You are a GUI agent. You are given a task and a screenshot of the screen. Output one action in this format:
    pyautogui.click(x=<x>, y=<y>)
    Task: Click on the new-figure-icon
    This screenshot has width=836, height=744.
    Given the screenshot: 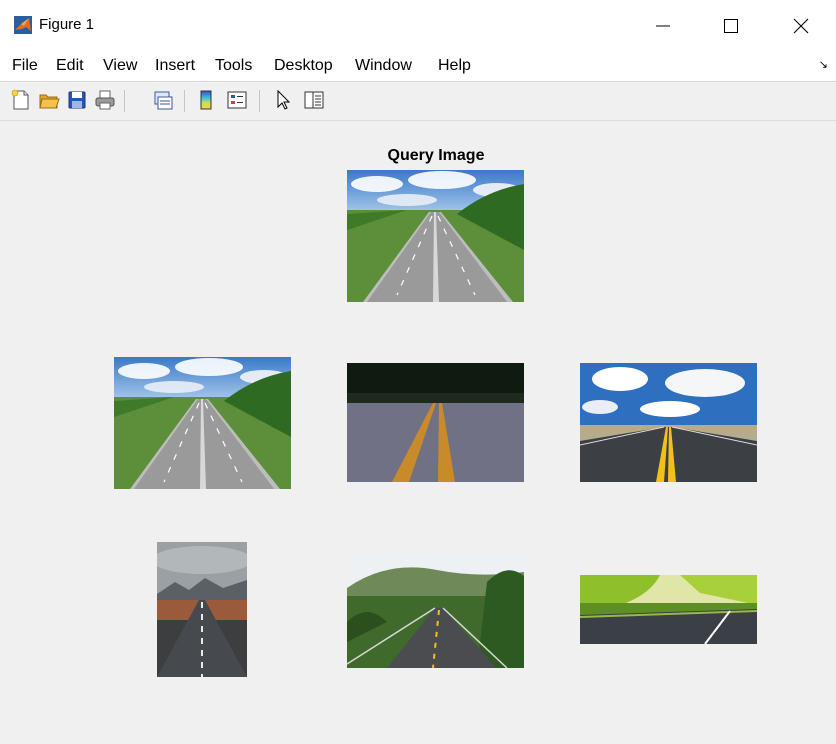 What is the action you would take?
    pyautogui.click(x=21, y=100)
    